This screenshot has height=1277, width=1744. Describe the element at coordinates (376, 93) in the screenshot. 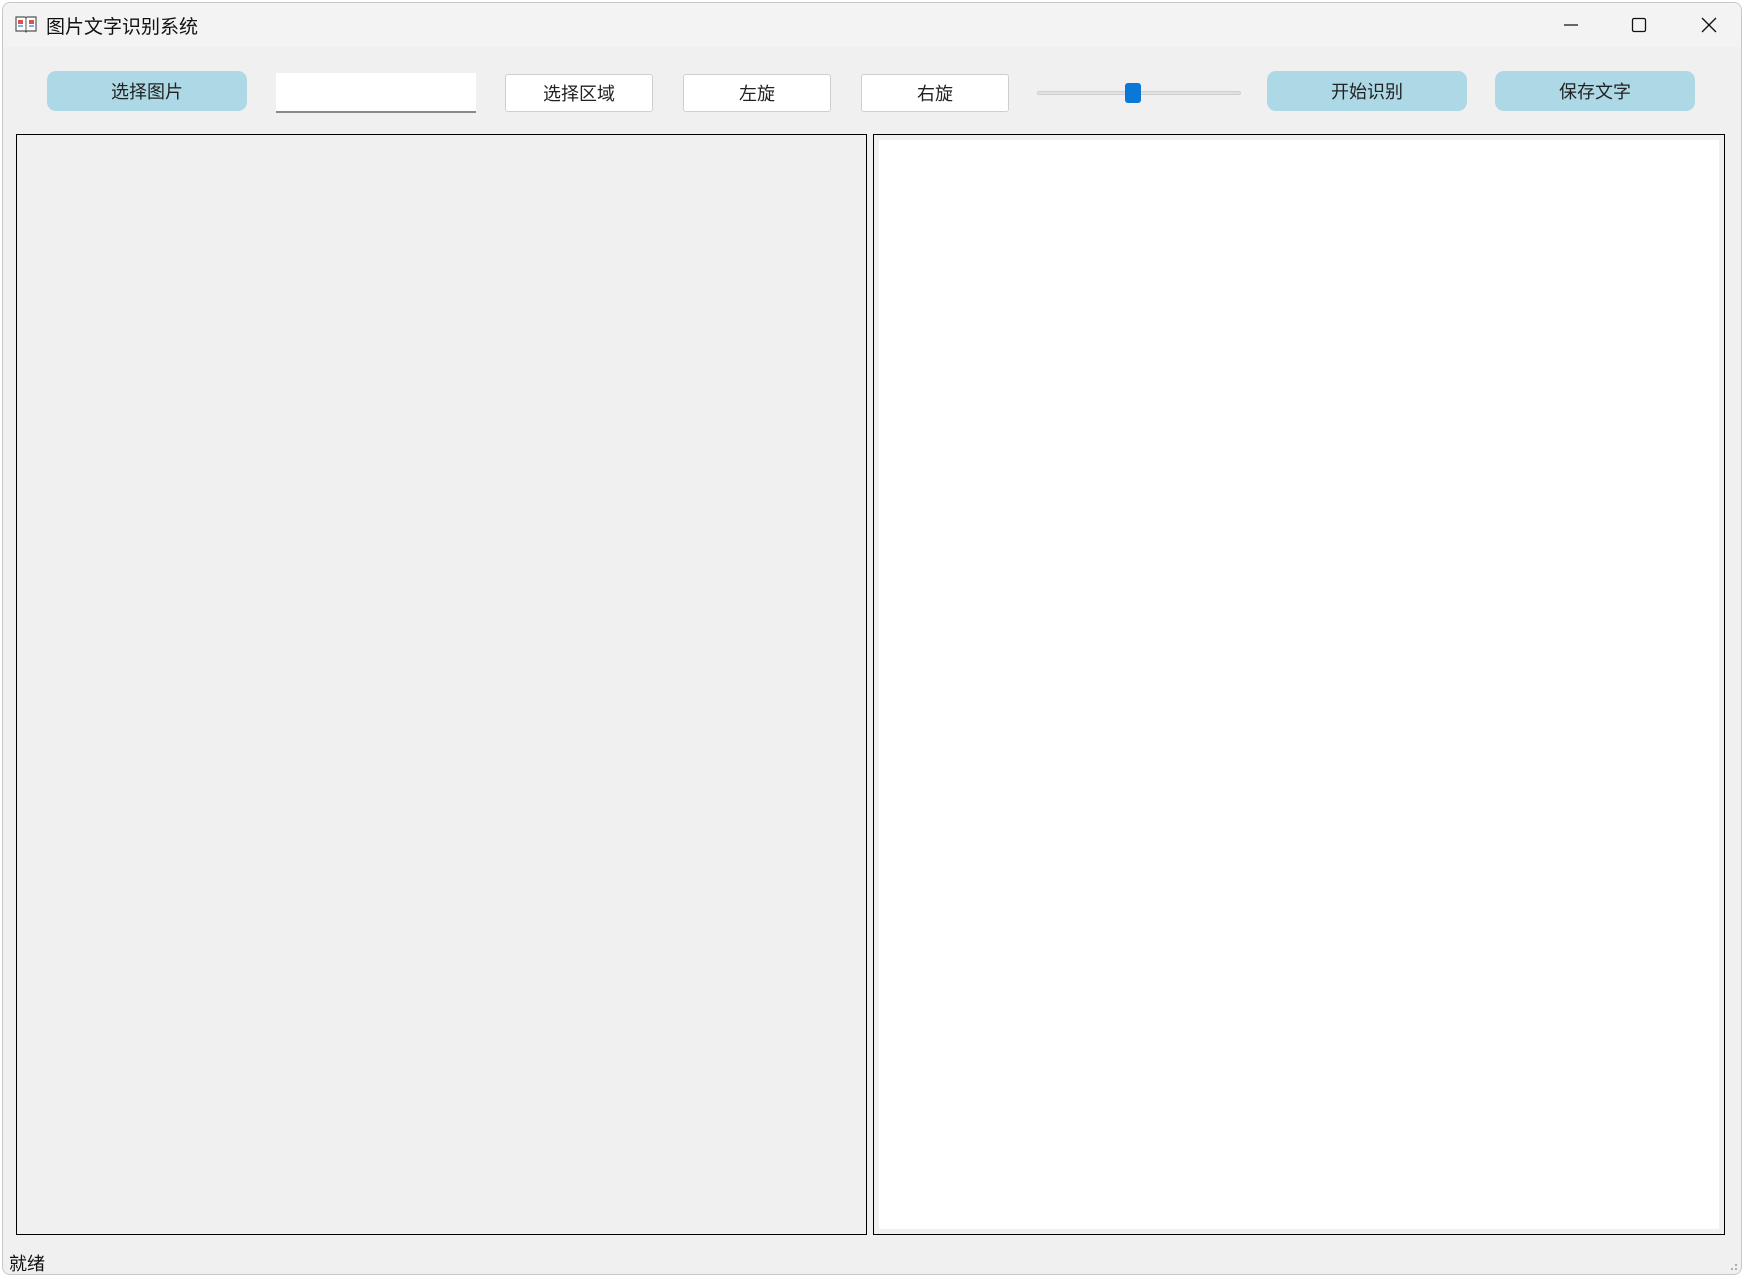

I see `image-path-input` at that location.